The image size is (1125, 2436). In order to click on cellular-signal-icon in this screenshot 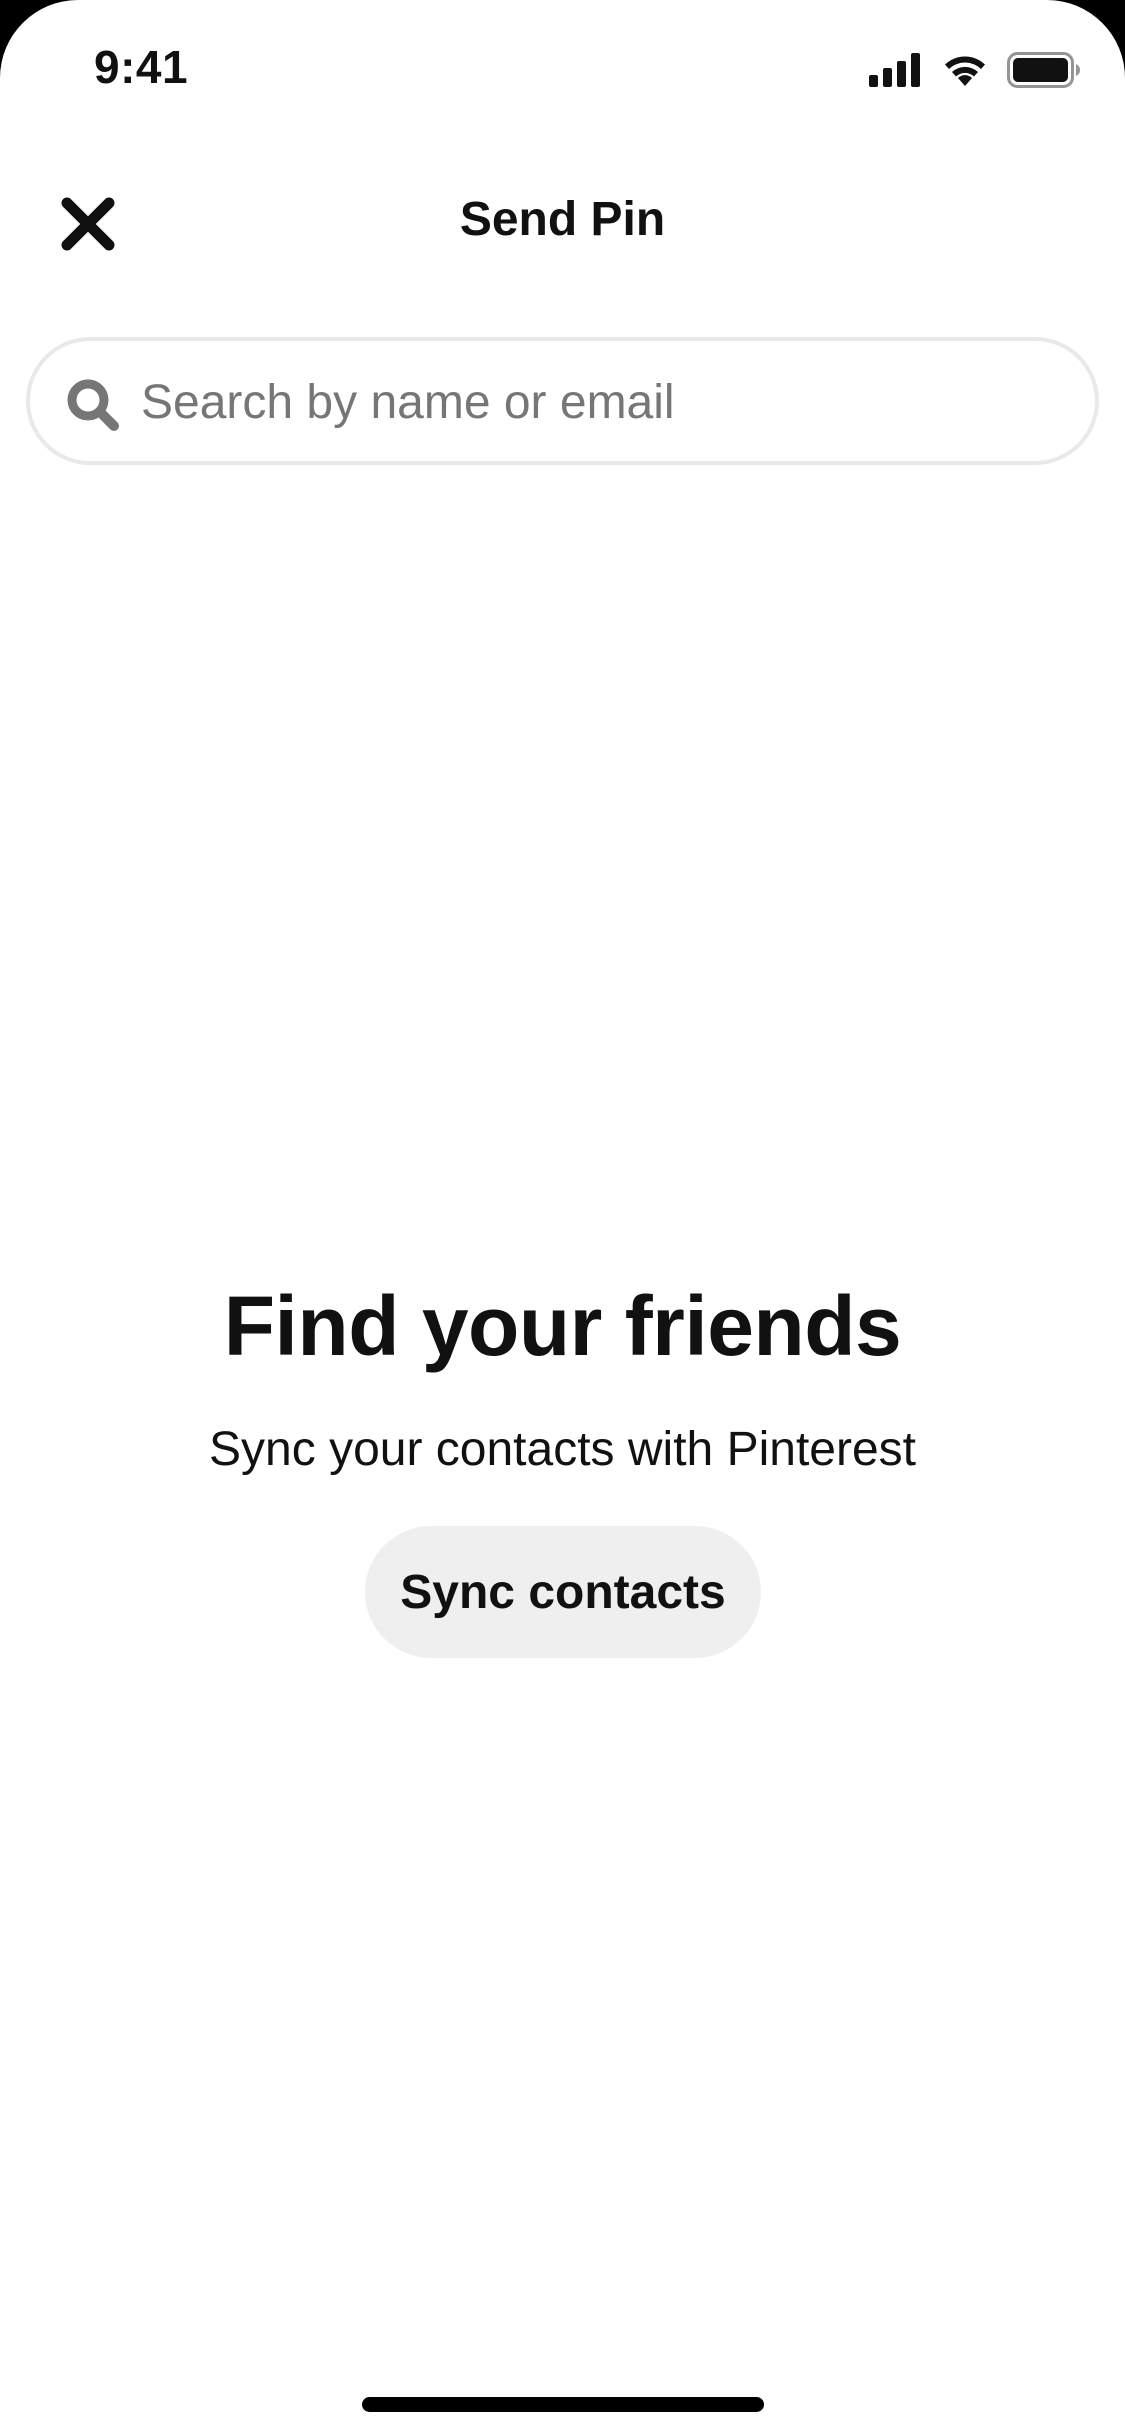, I will do `click(894, 70)`.